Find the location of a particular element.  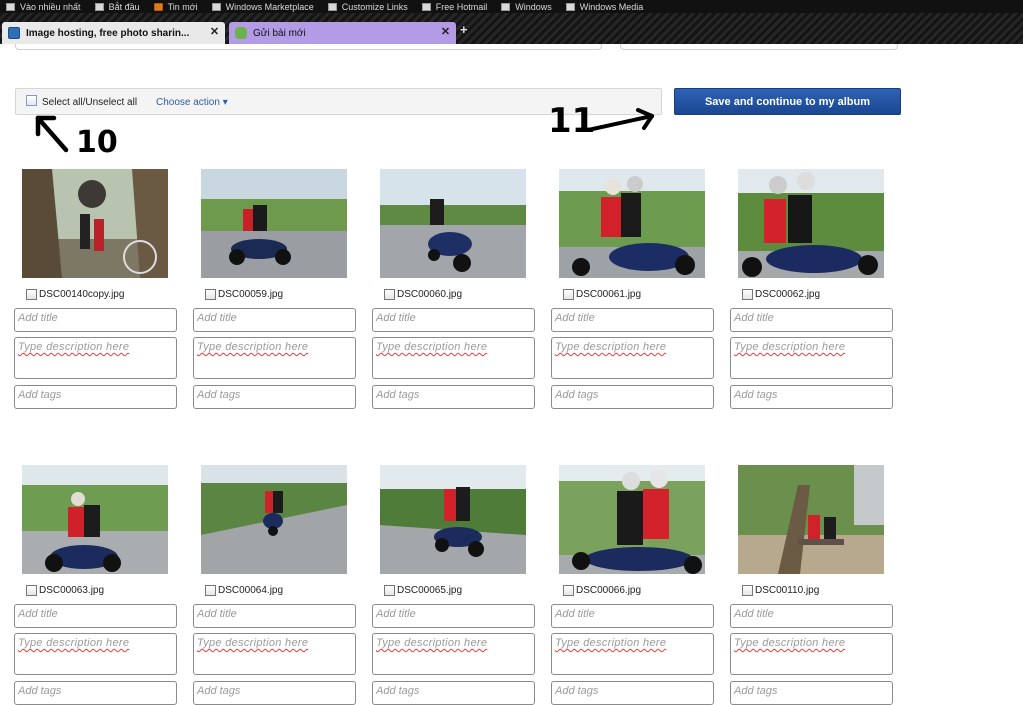

bookmark-item: Windows is located at coordinates (523, 7).